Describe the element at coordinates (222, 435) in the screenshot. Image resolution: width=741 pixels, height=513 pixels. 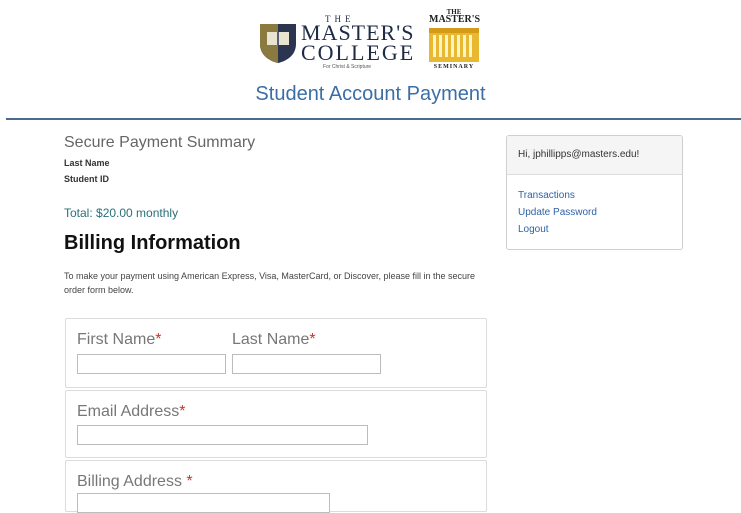
I see `email-address-input` at that location.